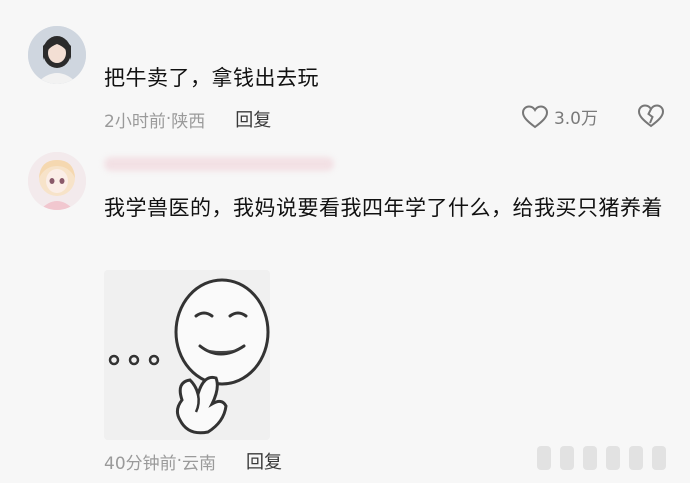  I want to click on comment-location: 陕西, so click(188, 121).